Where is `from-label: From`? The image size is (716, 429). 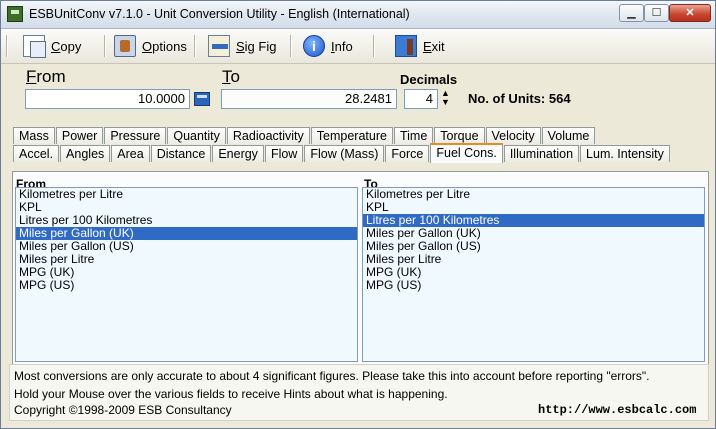 from-label: From is located at coordinates (46, 76).